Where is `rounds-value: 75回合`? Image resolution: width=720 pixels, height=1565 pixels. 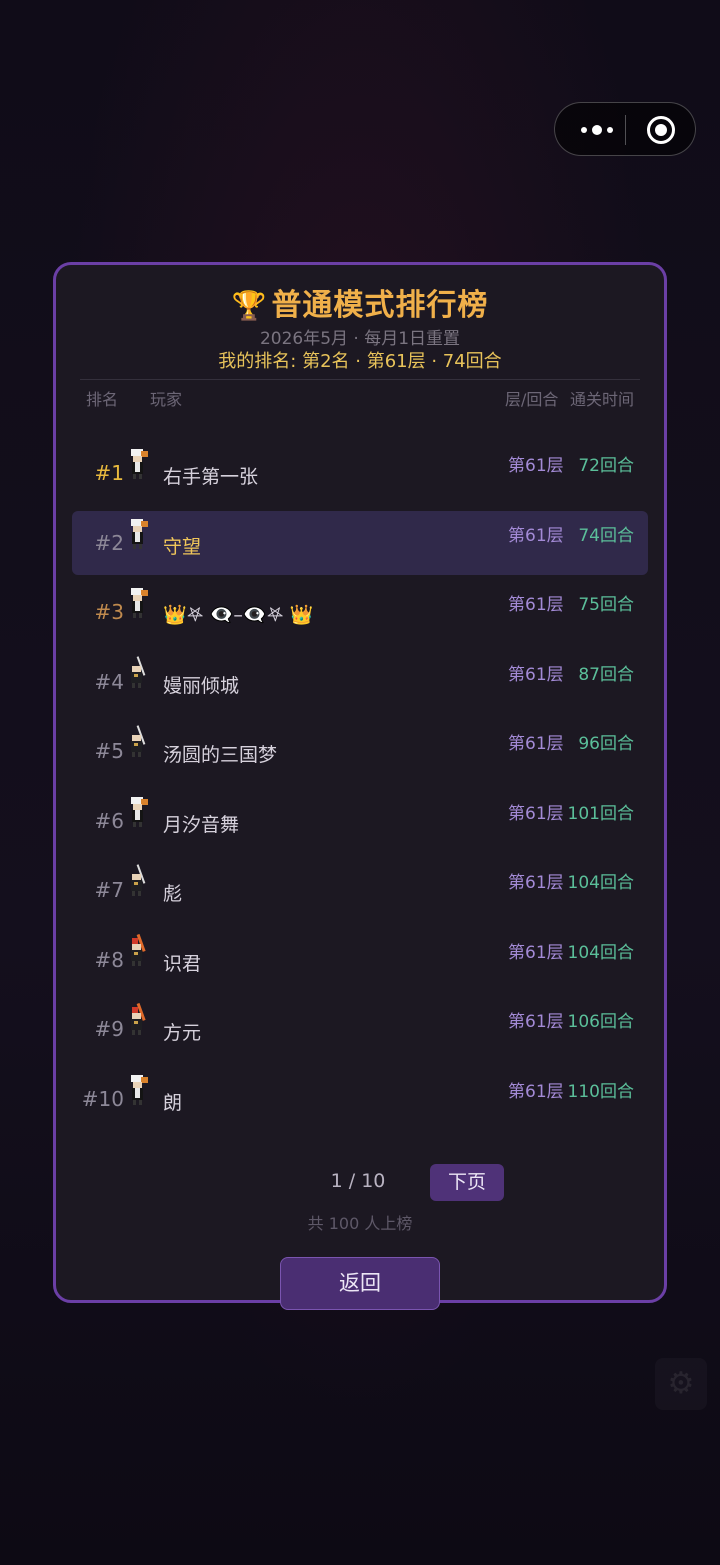 rounds-value: 75回合 is located at coordinates (606, 605).